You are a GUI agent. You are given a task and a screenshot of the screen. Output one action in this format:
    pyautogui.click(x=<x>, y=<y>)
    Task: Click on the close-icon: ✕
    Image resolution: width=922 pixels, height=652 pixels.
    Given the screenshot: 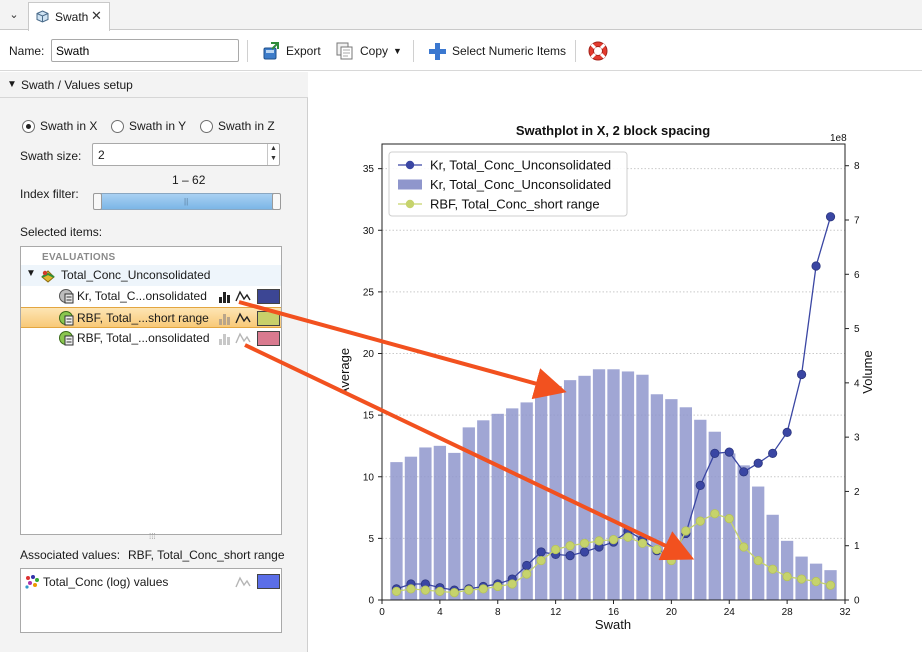 What is the action you would take?
    pyautogui.click(x=96, y=16)
    